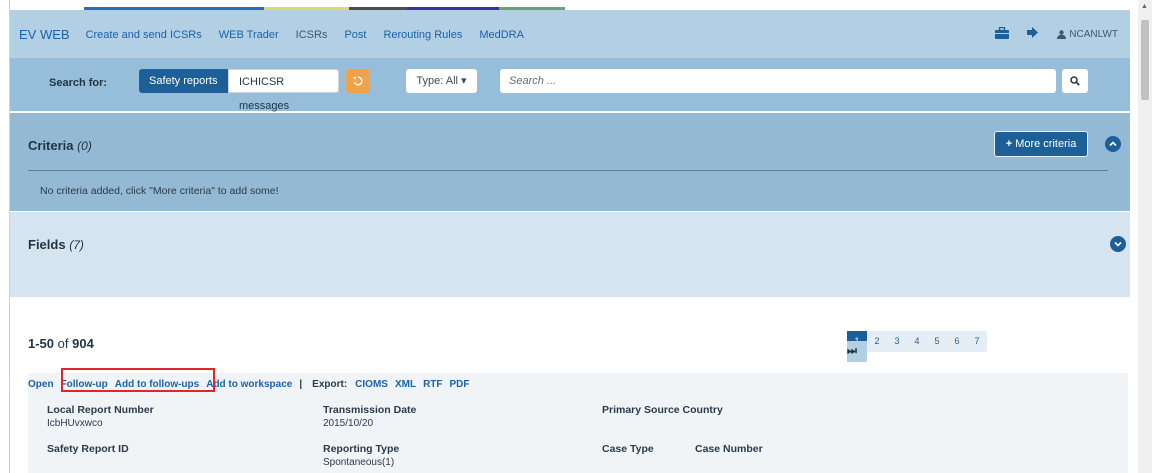 Image resolution: width=1152 pixels, height=473 pixels. Describe the element at coordinates (460, 384) in the screenshot. I see `export-pdf: PDF` at that location.